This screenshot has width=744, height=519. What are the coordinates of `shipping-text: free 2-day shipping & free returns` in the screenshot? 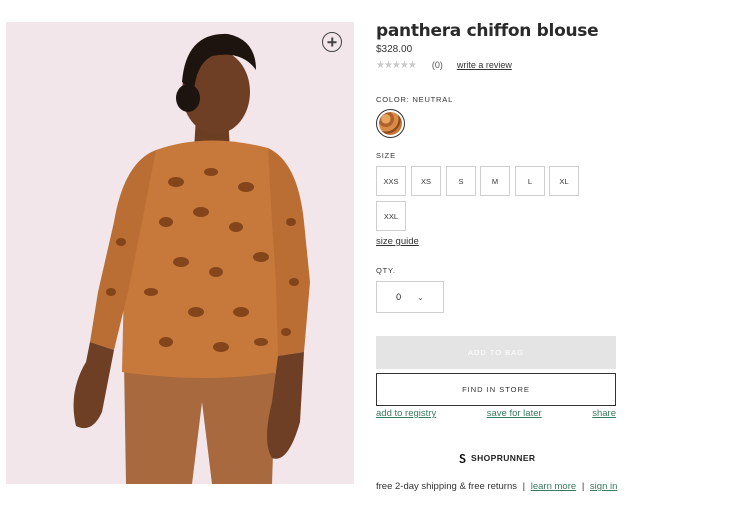 It's located at (446, 486).